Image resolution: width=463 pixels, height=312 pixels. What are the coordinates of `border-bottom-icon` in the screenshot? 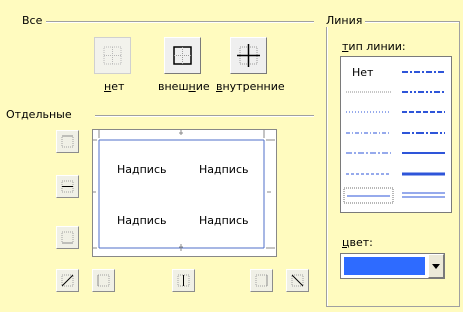 It's located at (67, 237).